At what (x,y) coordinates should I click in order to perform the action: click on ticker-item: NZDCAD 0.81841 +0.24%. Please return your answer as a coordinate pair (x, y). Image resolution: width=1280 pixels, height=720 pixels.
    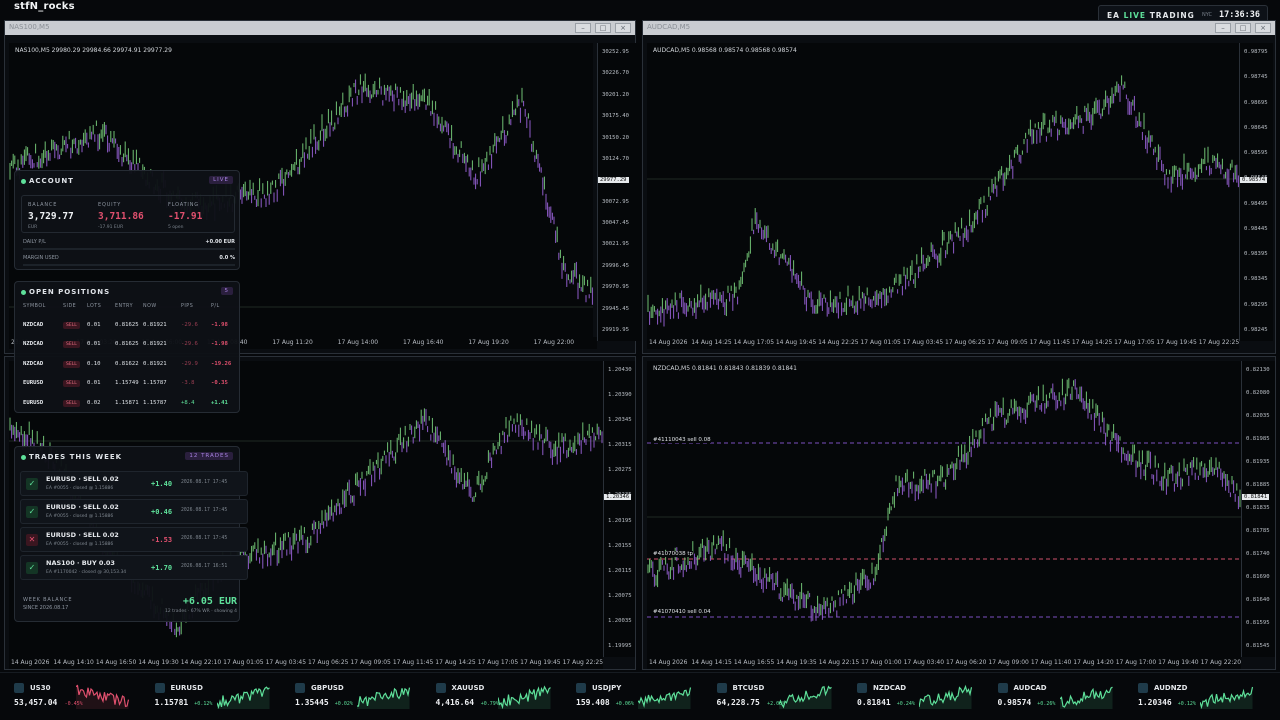
    Looking at the image, I should click on (924, 697).